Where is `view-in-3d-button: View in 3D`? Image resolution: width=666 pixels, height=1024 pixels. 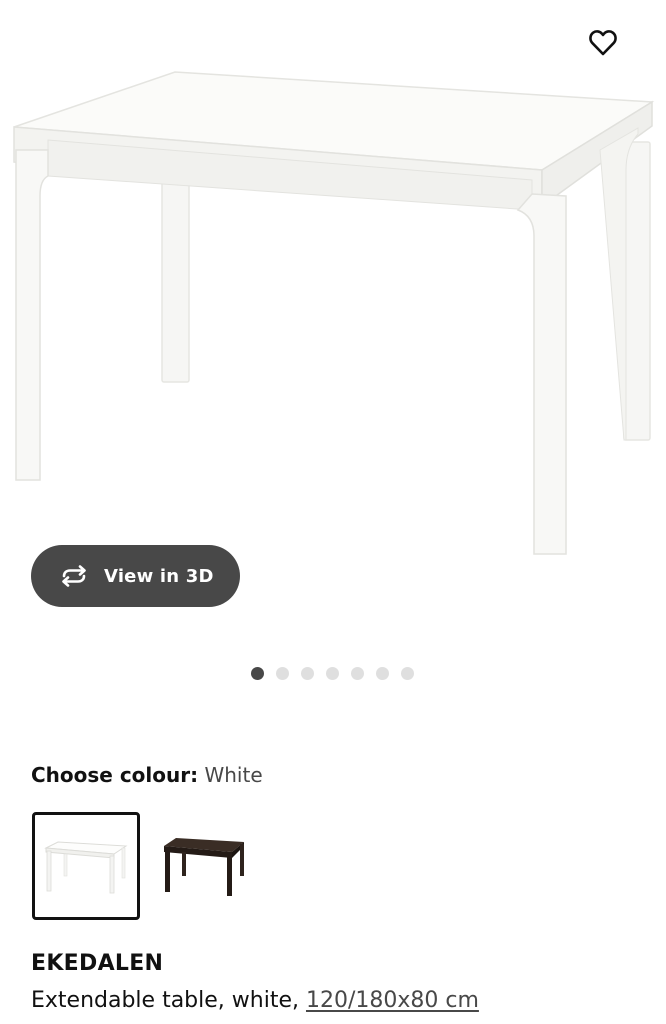 view-in-3d-button: View in 3D is located at coordinates (135, 576).